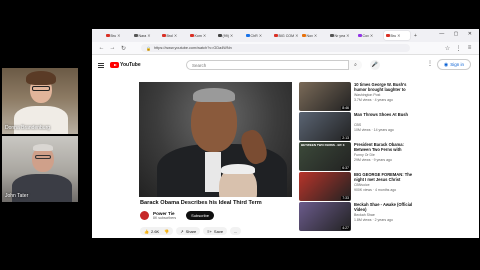  What do you see at coordinates (144, 215) in the screenshot?
I see `channel-avatar` at bounding box center [144, 215].